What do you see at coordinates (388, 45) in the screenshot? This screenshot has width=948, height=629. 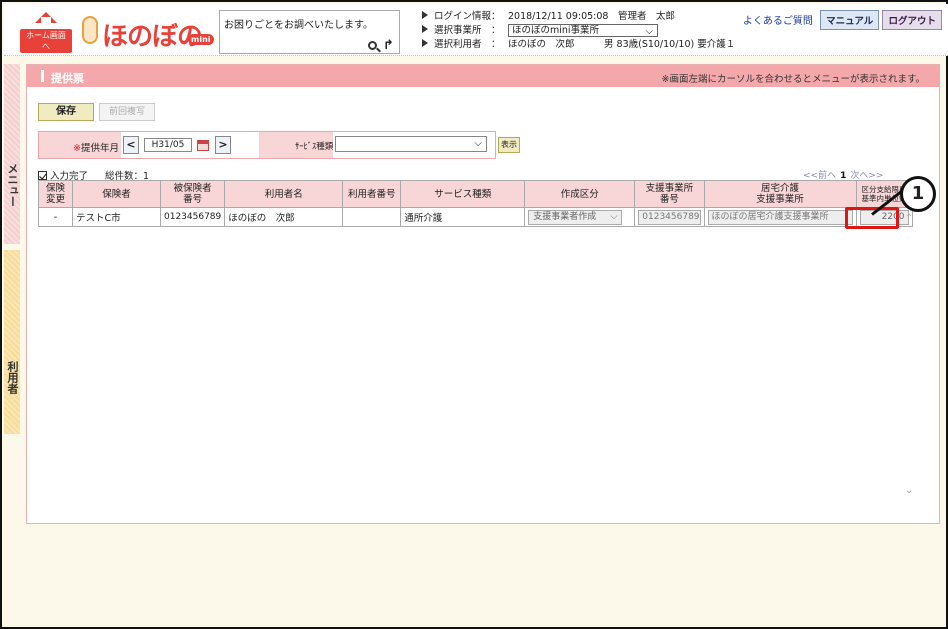 I see `jump-arrow-icon: ↱` at bounding box center [388, 45].